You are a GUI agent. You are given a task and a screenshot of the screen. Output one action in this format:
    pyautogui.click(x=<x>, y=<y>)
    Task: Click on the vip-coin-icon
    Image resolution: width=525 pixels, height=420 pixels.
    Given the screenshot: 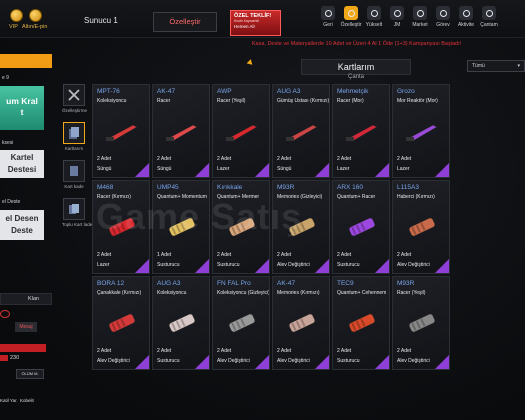 What is the action you would take?
    pyautogui.click(x=16, y=15)
    